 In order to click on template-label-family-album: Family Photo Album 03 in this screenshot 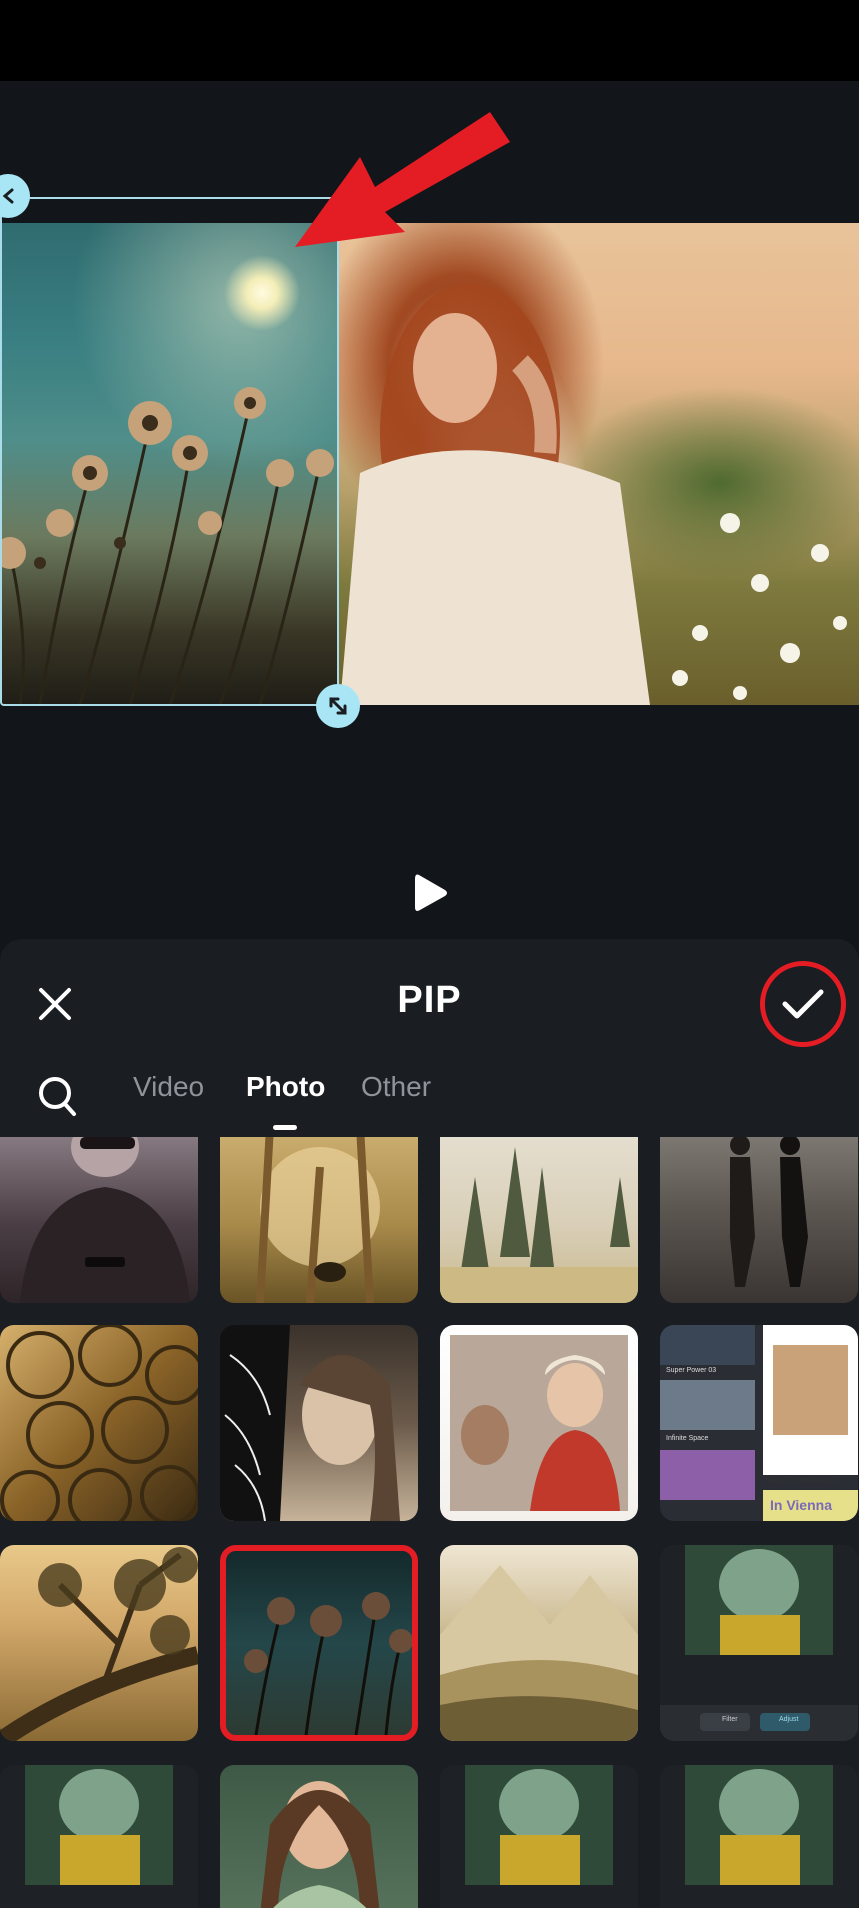, I will do `click(802, 1480)`.